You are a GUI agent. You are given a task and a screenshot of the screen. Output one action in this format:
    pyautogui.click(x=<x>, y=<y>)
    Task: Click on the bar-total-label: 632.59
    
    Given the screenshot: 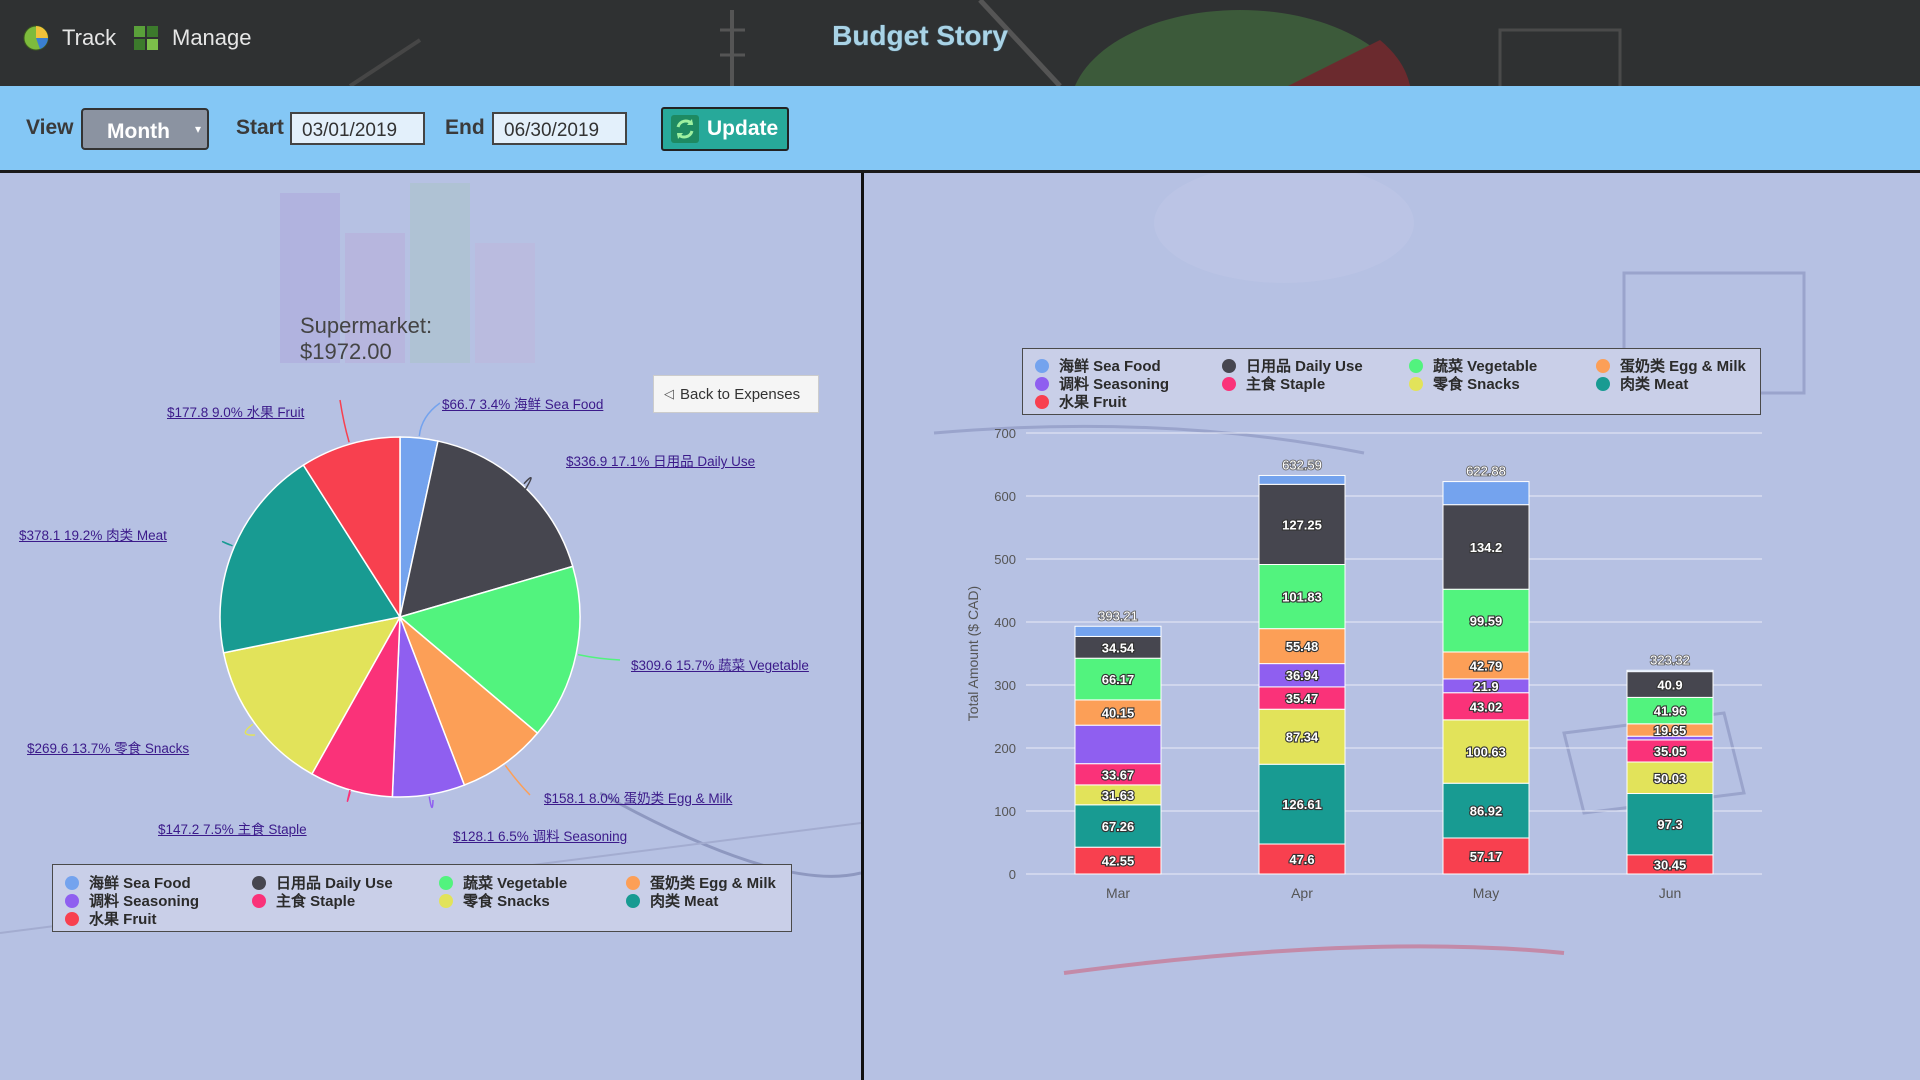 What is the action you would take?
    pyautogui.click(x=1302, y=464)
    